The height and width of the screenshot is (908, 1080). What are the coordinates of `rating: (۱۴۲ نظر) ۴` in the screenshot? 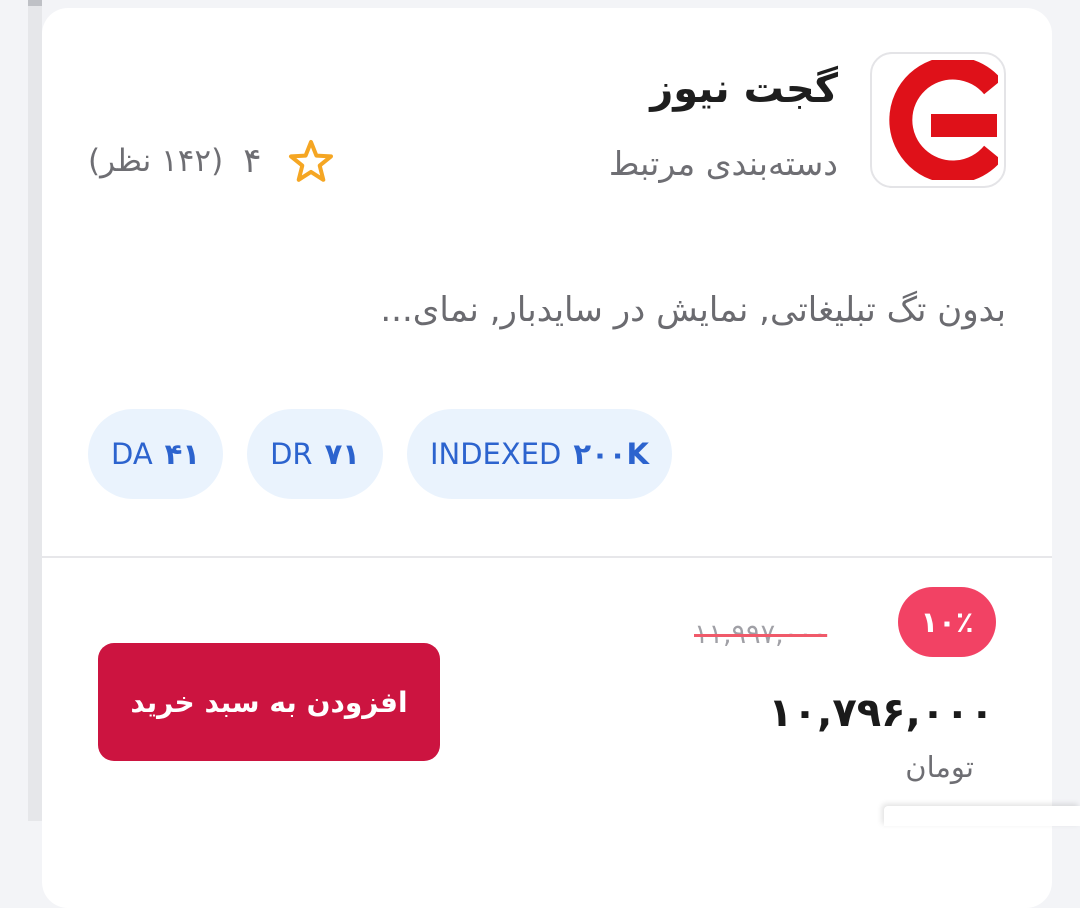 It's located at (211, 161).